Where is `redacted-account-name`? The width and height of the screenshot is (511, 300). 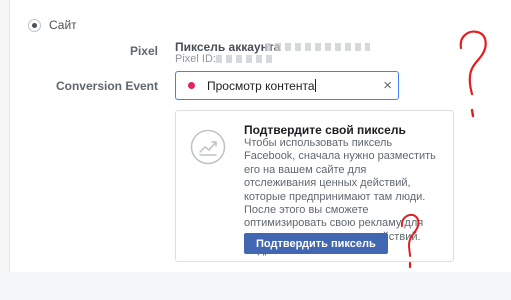 redacted-account-name is located at coordinates (317, 47).